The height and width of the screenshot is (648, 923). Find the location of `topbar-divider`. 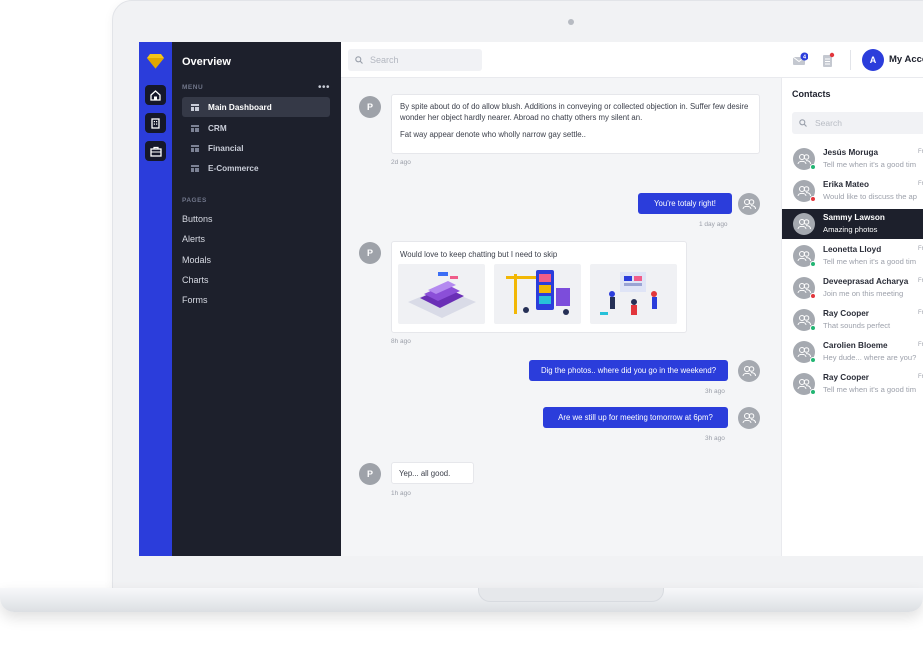

topbar-divider is located at coordinates (850, 60).